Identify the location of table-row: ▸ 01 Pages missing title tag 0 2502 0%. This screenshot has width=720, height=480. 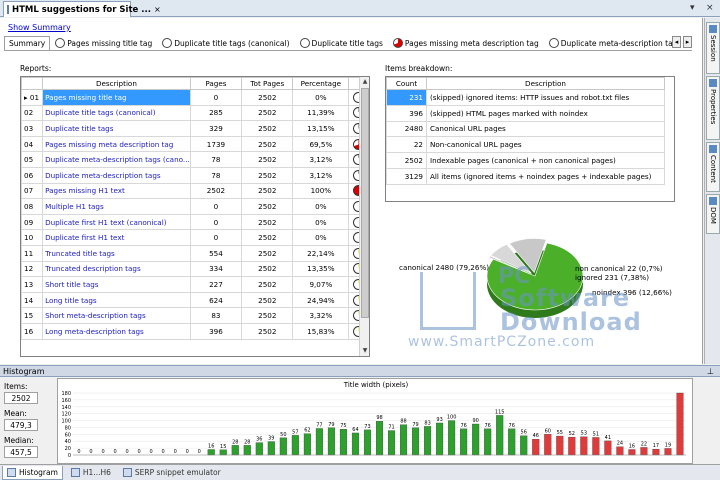
(195, 97).